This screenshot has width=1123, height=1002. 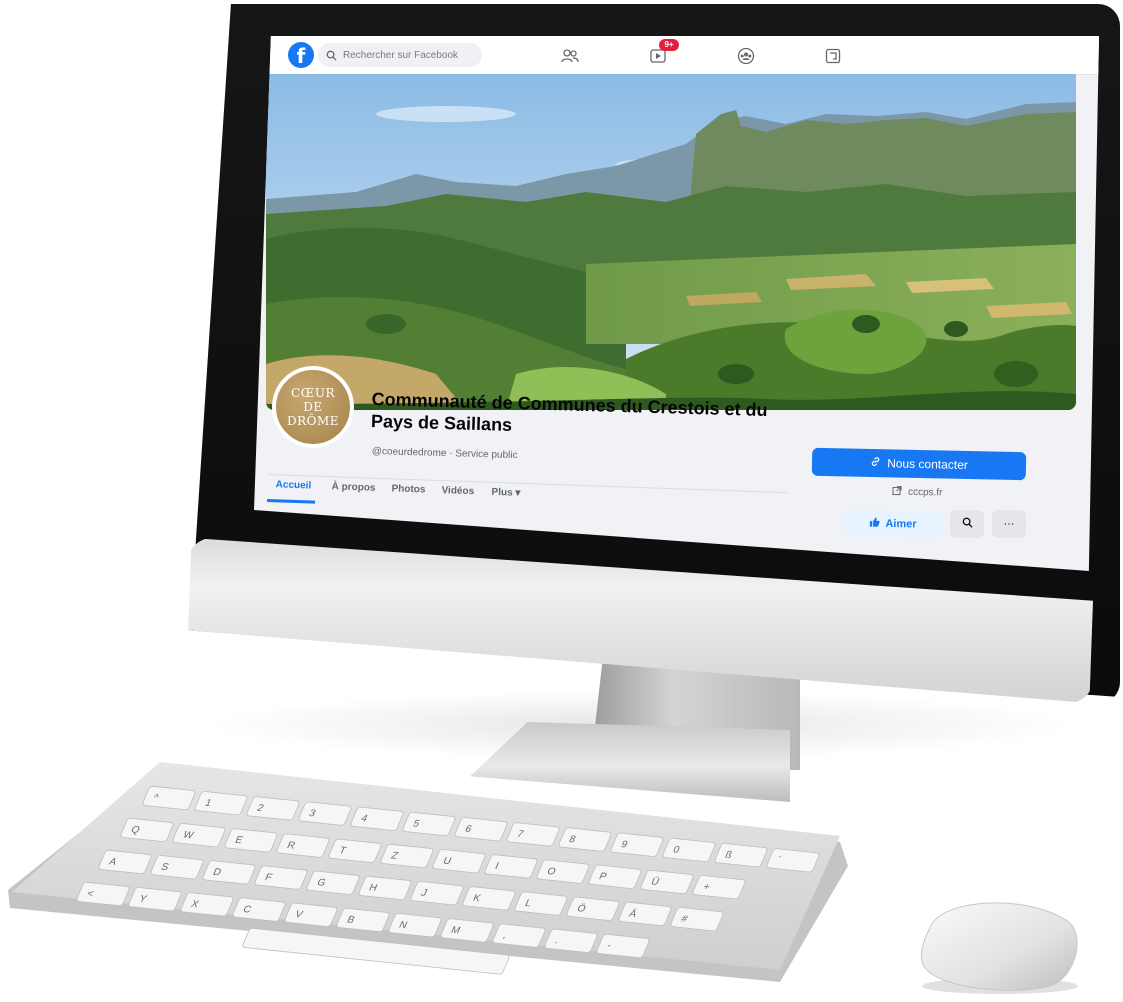 I want to click on page-search-button, so click(x=967, y=524).